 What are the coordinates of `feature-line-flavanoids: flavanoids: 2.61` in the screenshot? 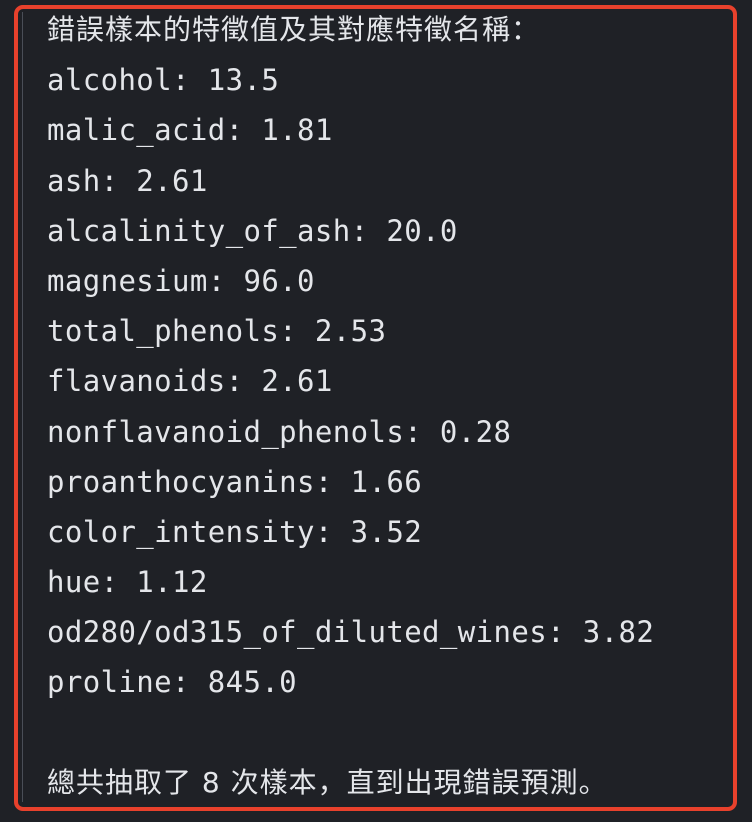 It's located at (190, 381).